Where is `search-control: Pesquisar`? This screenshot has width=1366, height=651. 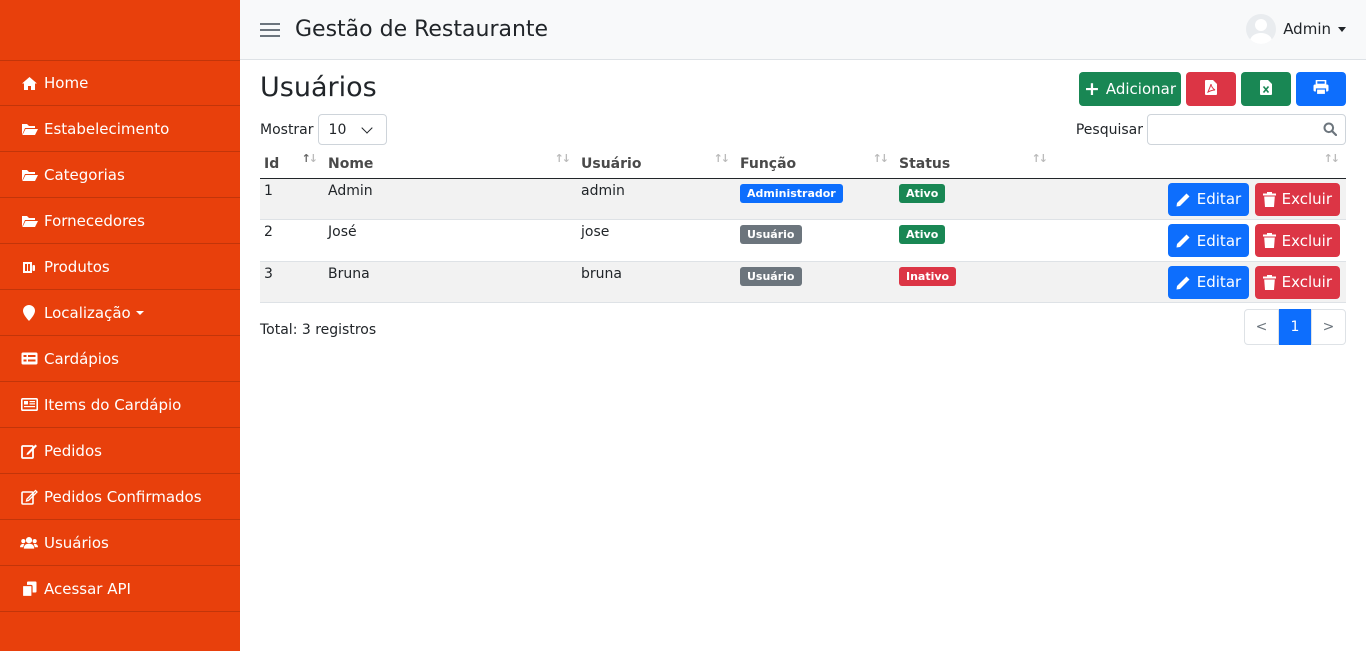
search-control: Pesquisar is located at coordinates (1211, 129).